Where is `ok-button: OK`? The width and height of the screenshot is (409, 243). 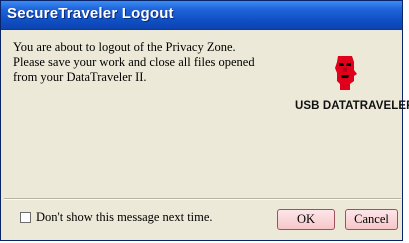
ok-button: OK is located at coordinates (306, 219).